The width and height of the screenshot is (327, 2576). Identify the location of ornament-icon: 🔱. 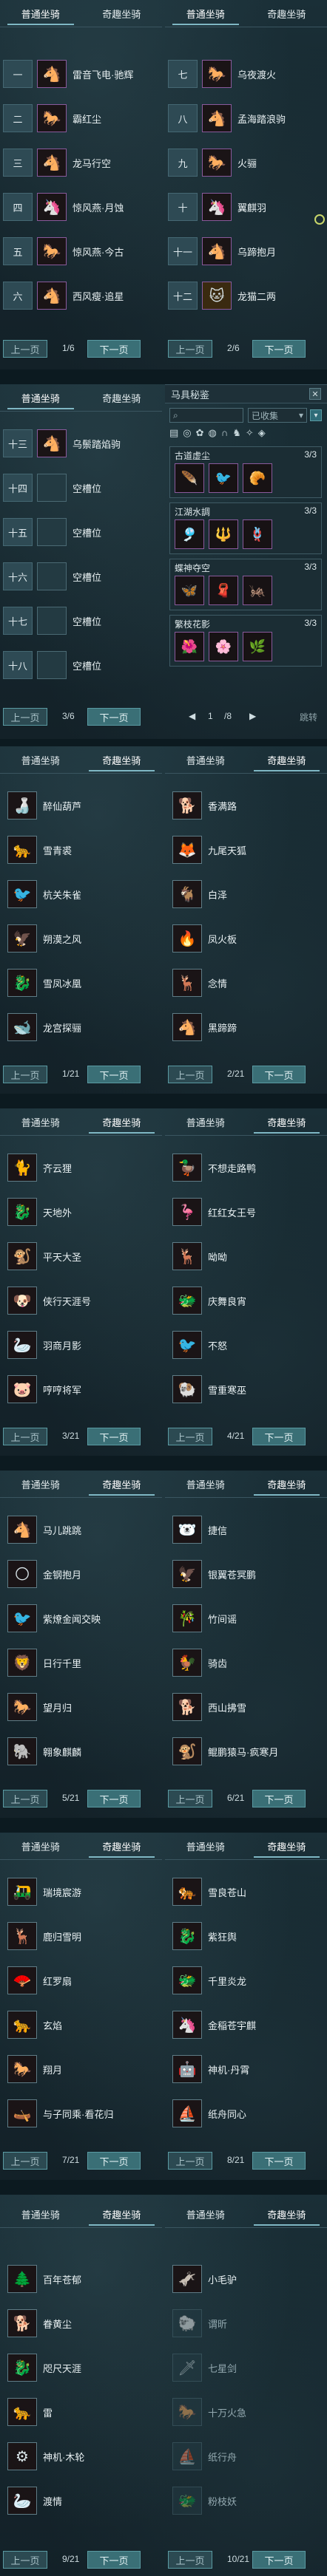
(224, 534).